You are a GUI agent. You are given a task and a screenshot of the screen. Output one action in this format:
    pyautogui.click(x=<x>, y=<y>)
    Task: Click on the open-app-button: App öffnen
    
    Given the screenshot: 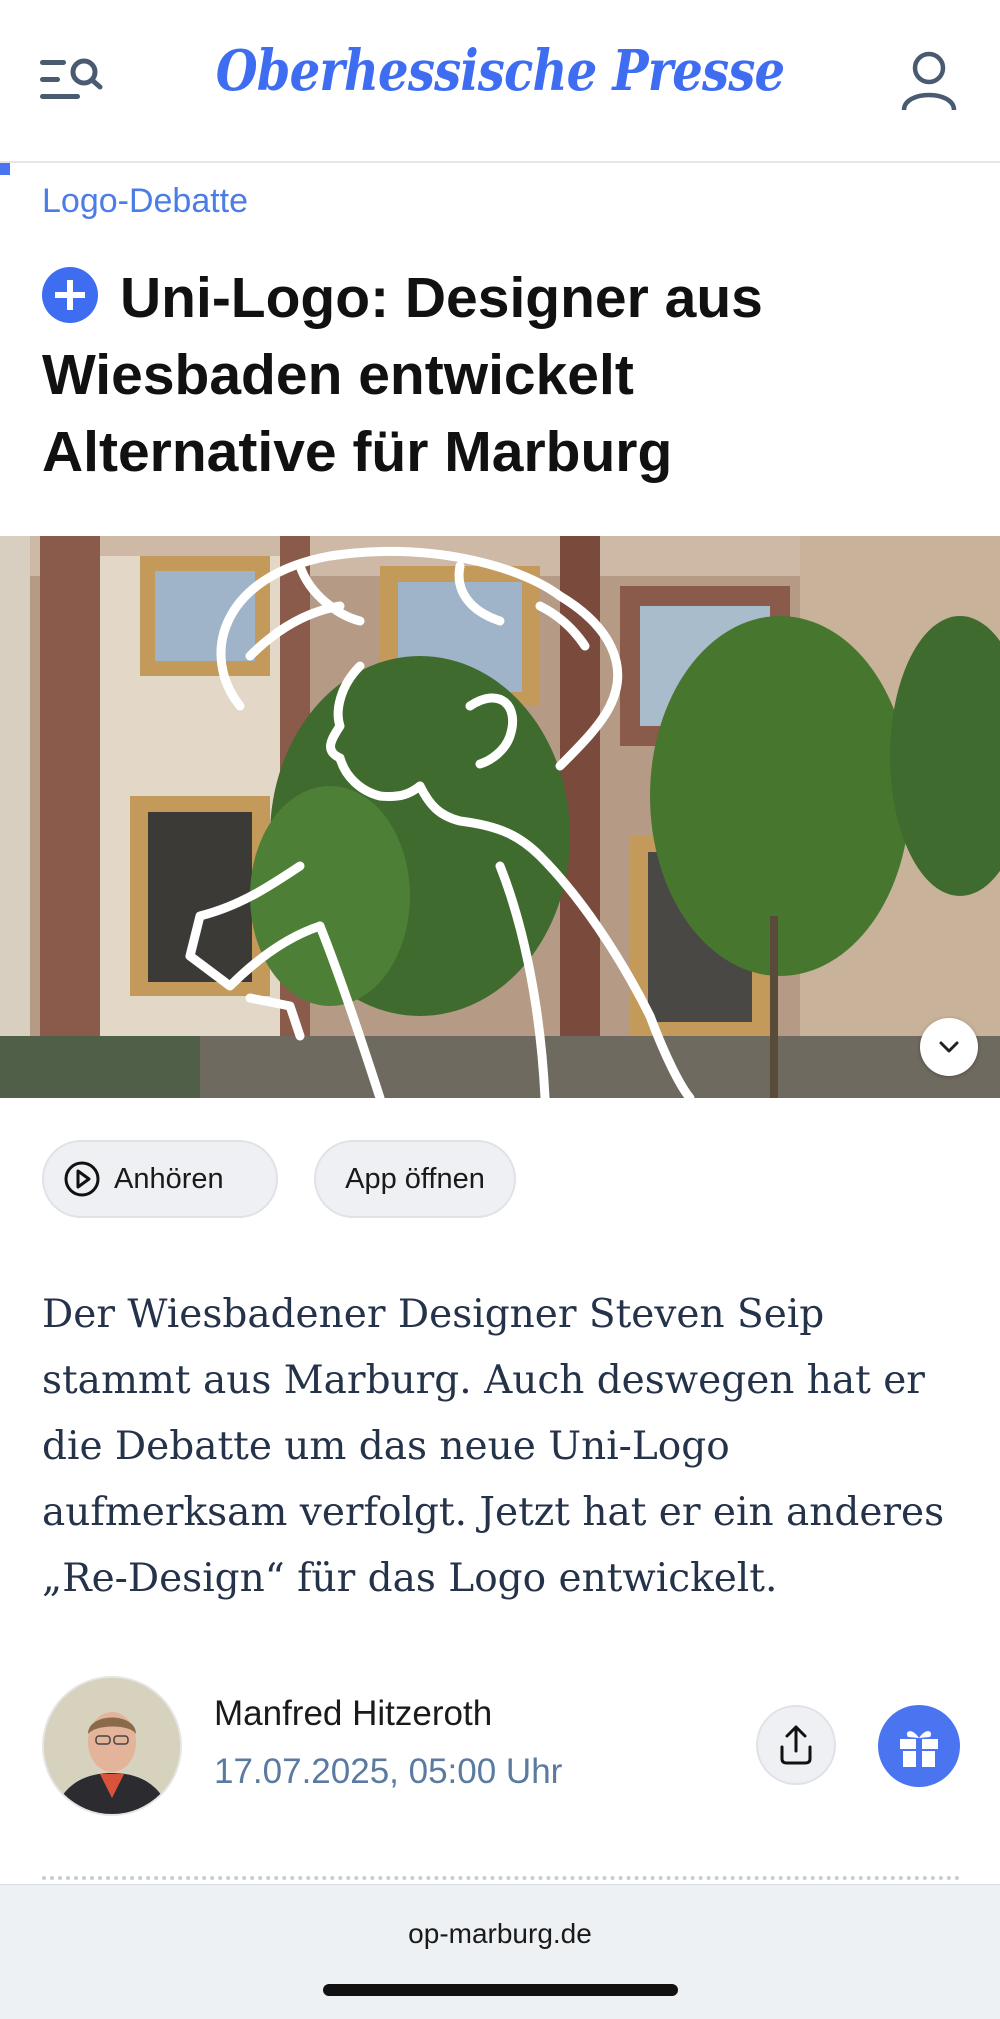 What is the action you would take?
    pyautogui.click(x=415, y=1179)
    